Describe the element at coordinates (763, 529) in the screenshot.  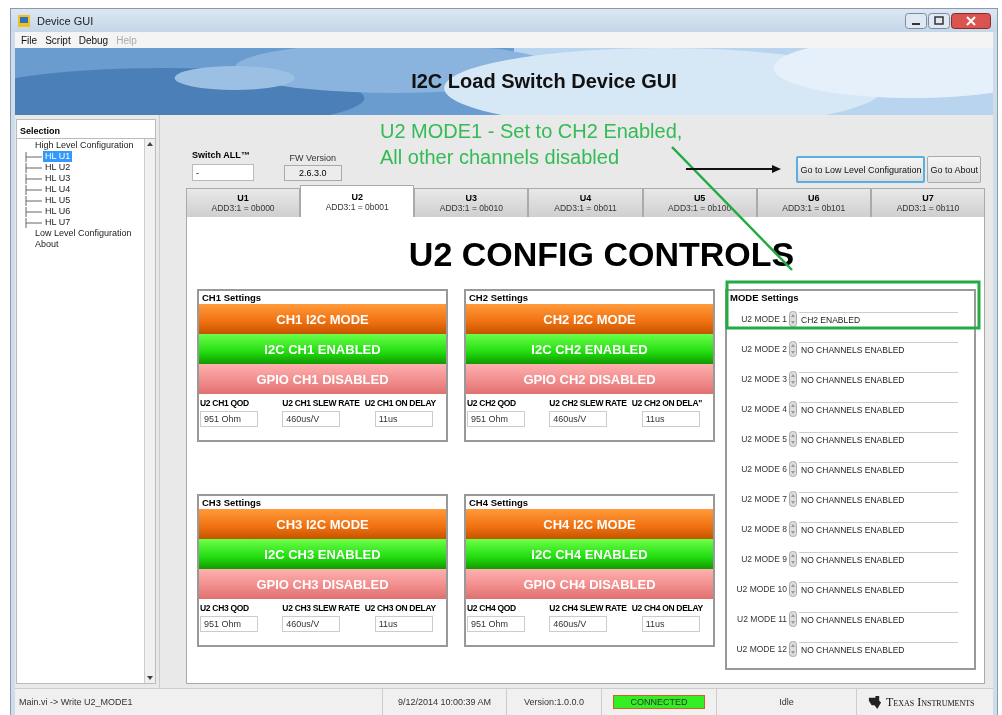
I see `mode-label: U2 MODE 8` at that location.